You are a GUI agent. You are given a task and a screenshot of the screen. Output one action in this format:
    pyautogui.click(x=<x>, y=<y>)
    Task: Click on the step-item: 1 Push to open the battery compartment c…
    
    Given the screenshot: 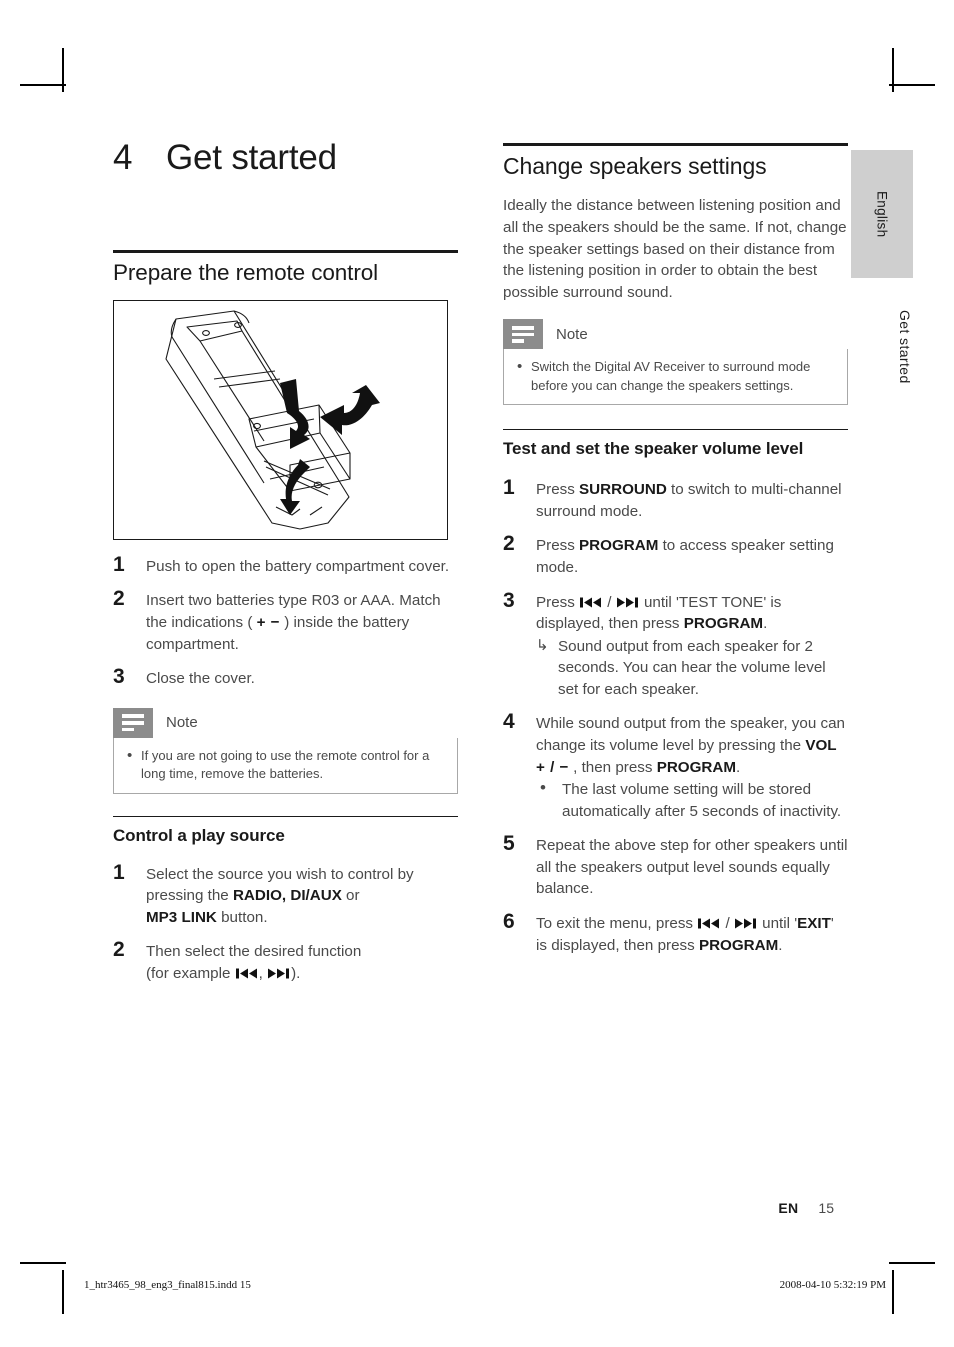 What is the action you would take?
    pyautogui.click(x=285, y=565)
    